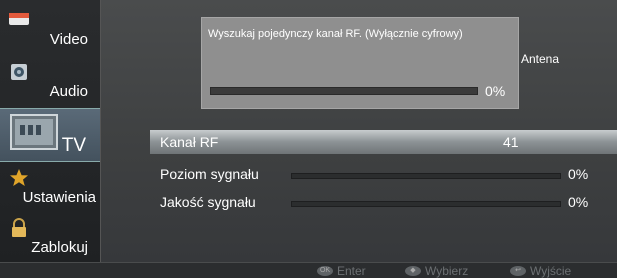 This screenshot has width=617, height=278. What do you see at coordinates (344, 91) in the screenshot?
I see `scan-progress-bar` at bounding box center [344, 91].